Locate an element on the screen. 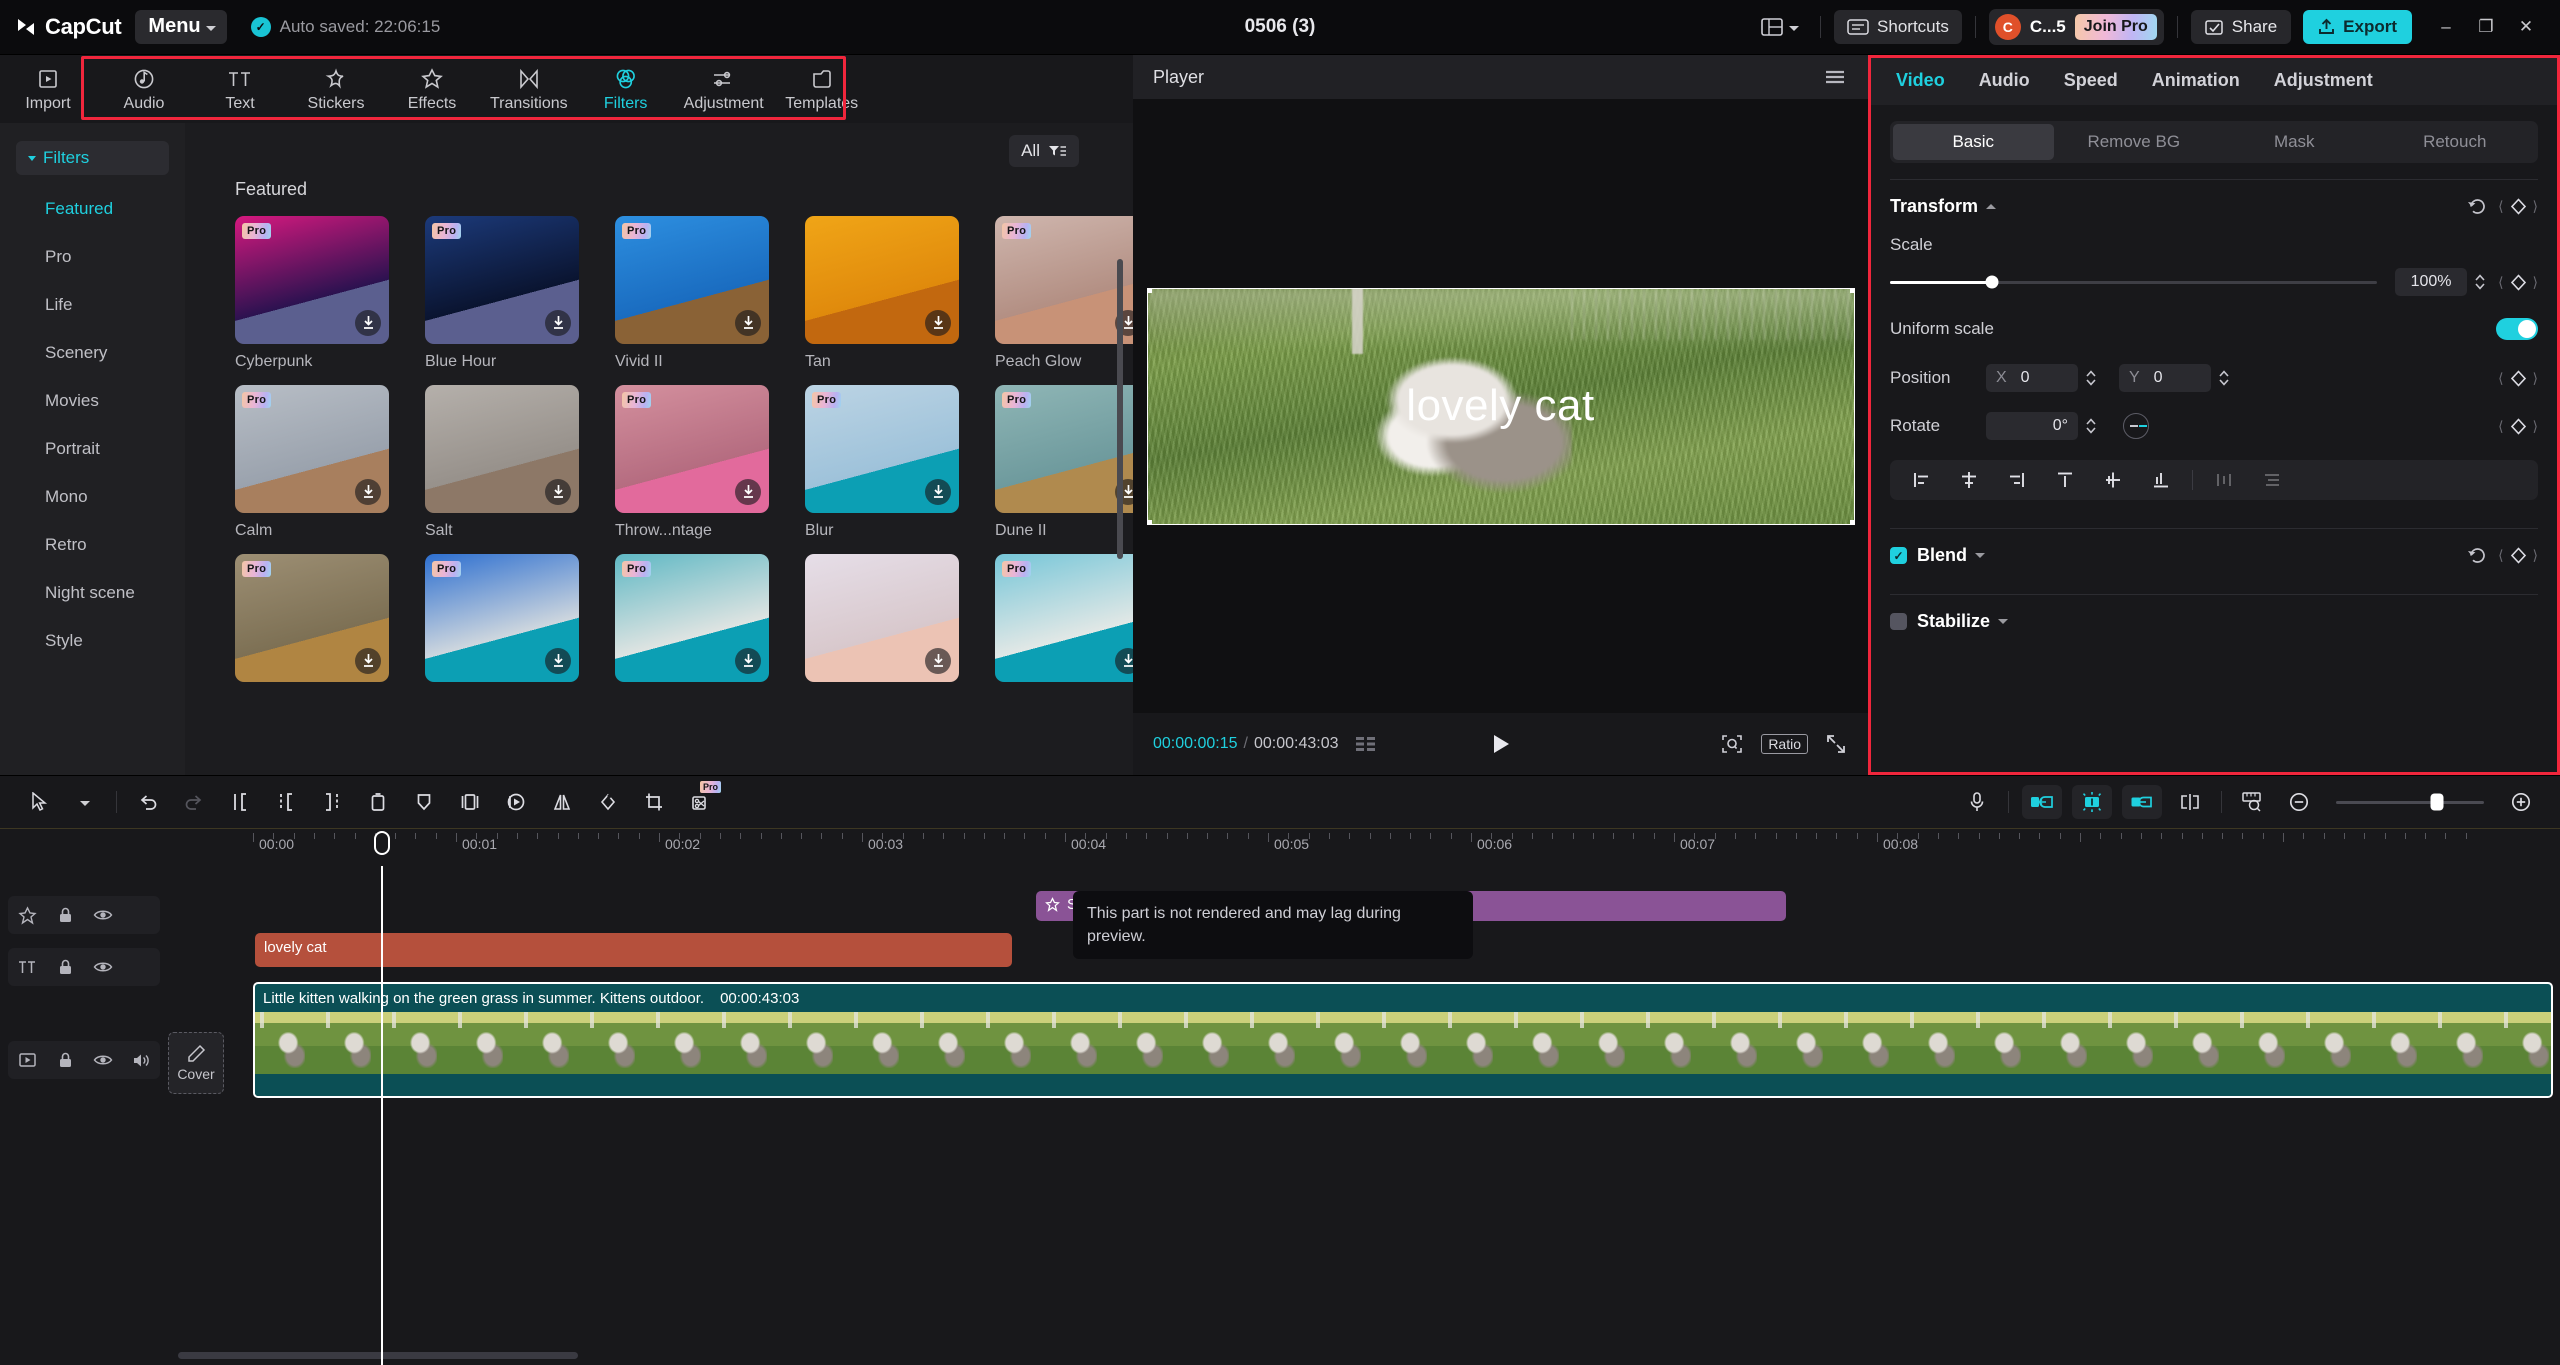 Image resolution: width=2560 pixels, height=1365 pixels. fullscreen-button is located at coordinates (1836, 744).